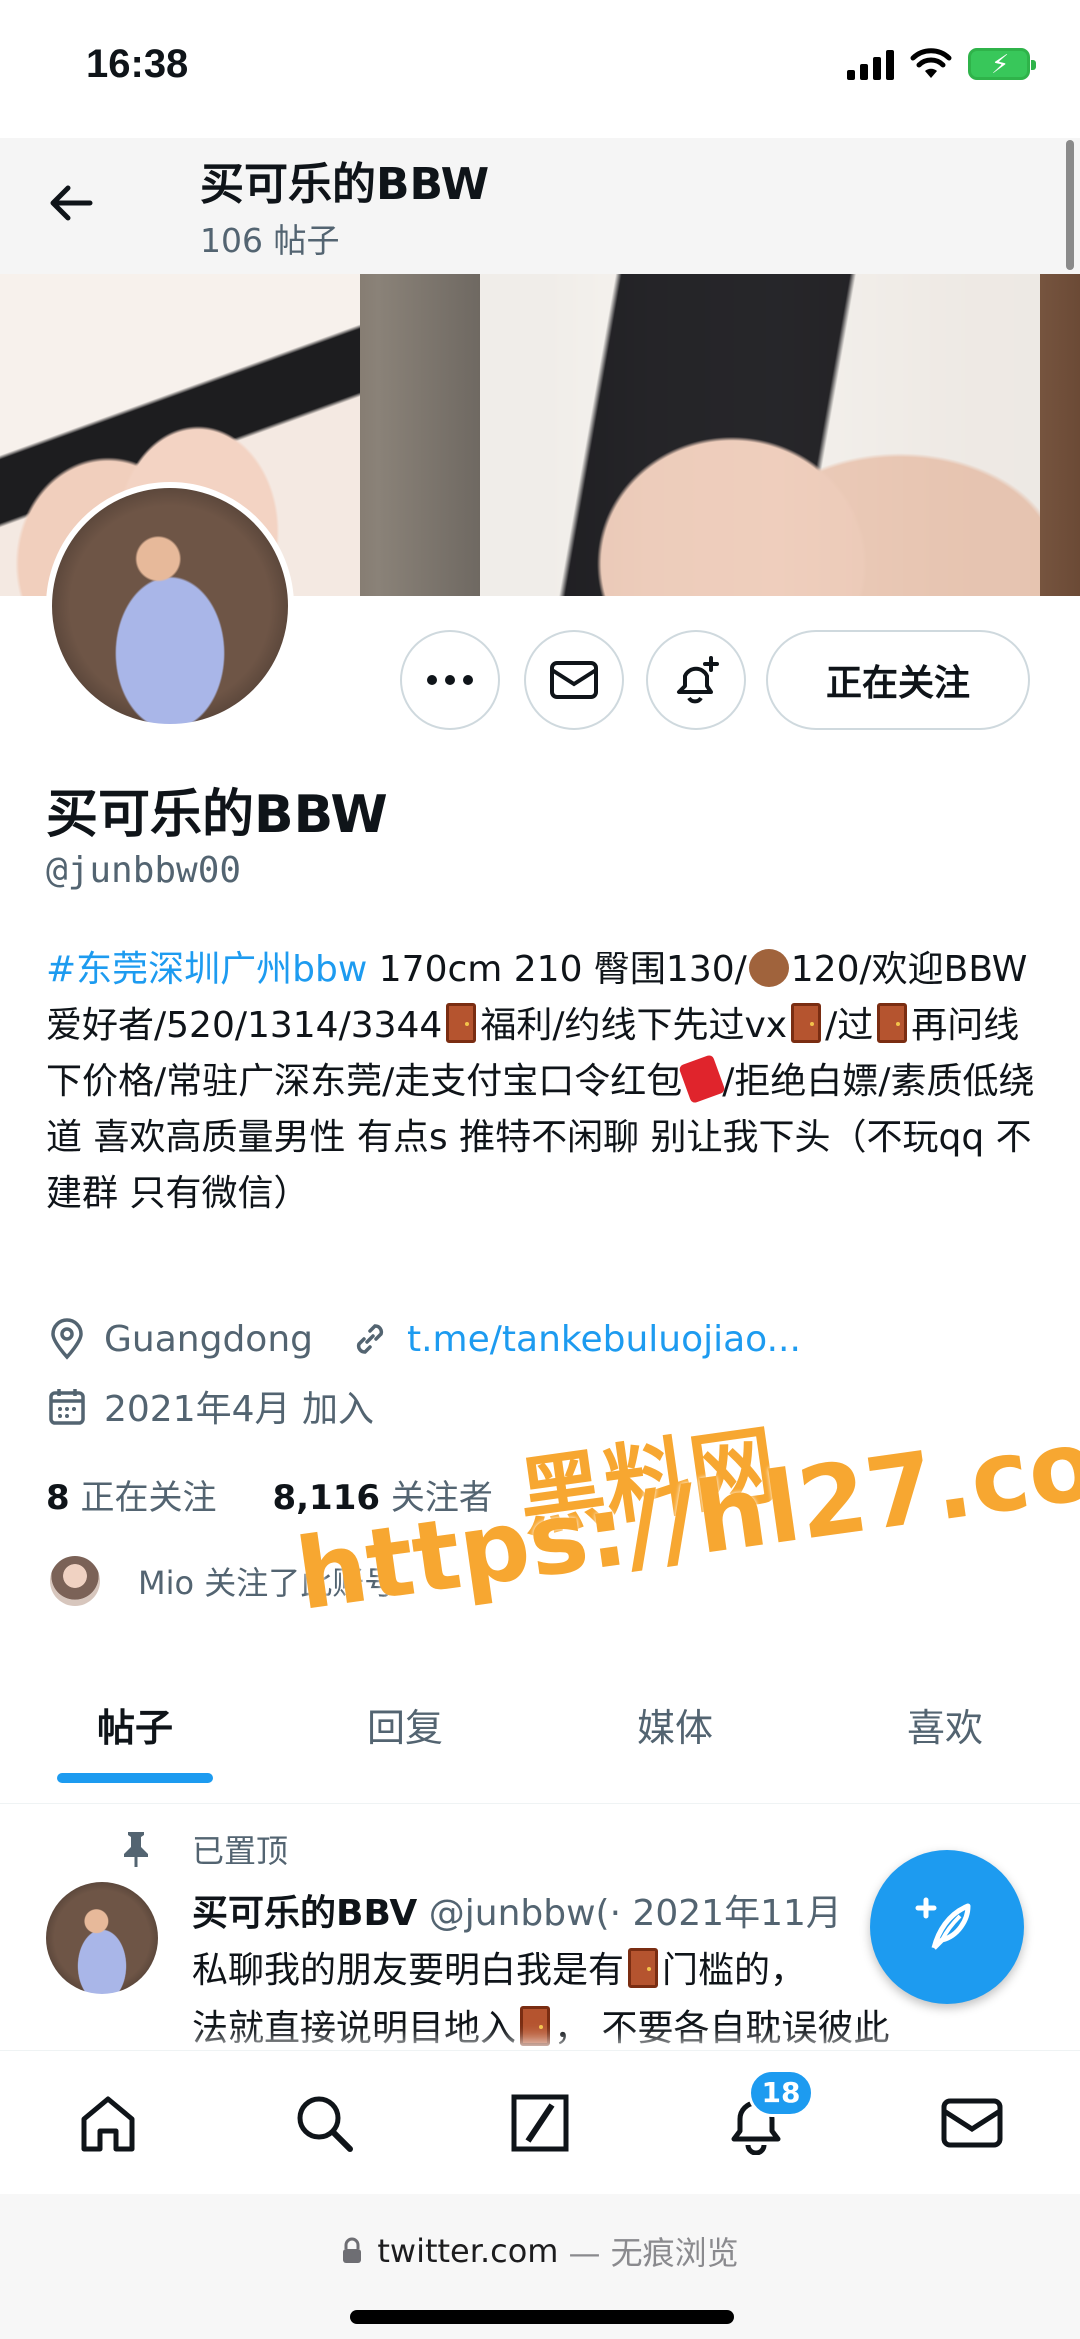  I want to click on header-post-count: 106 帖子, so click(270, 240).